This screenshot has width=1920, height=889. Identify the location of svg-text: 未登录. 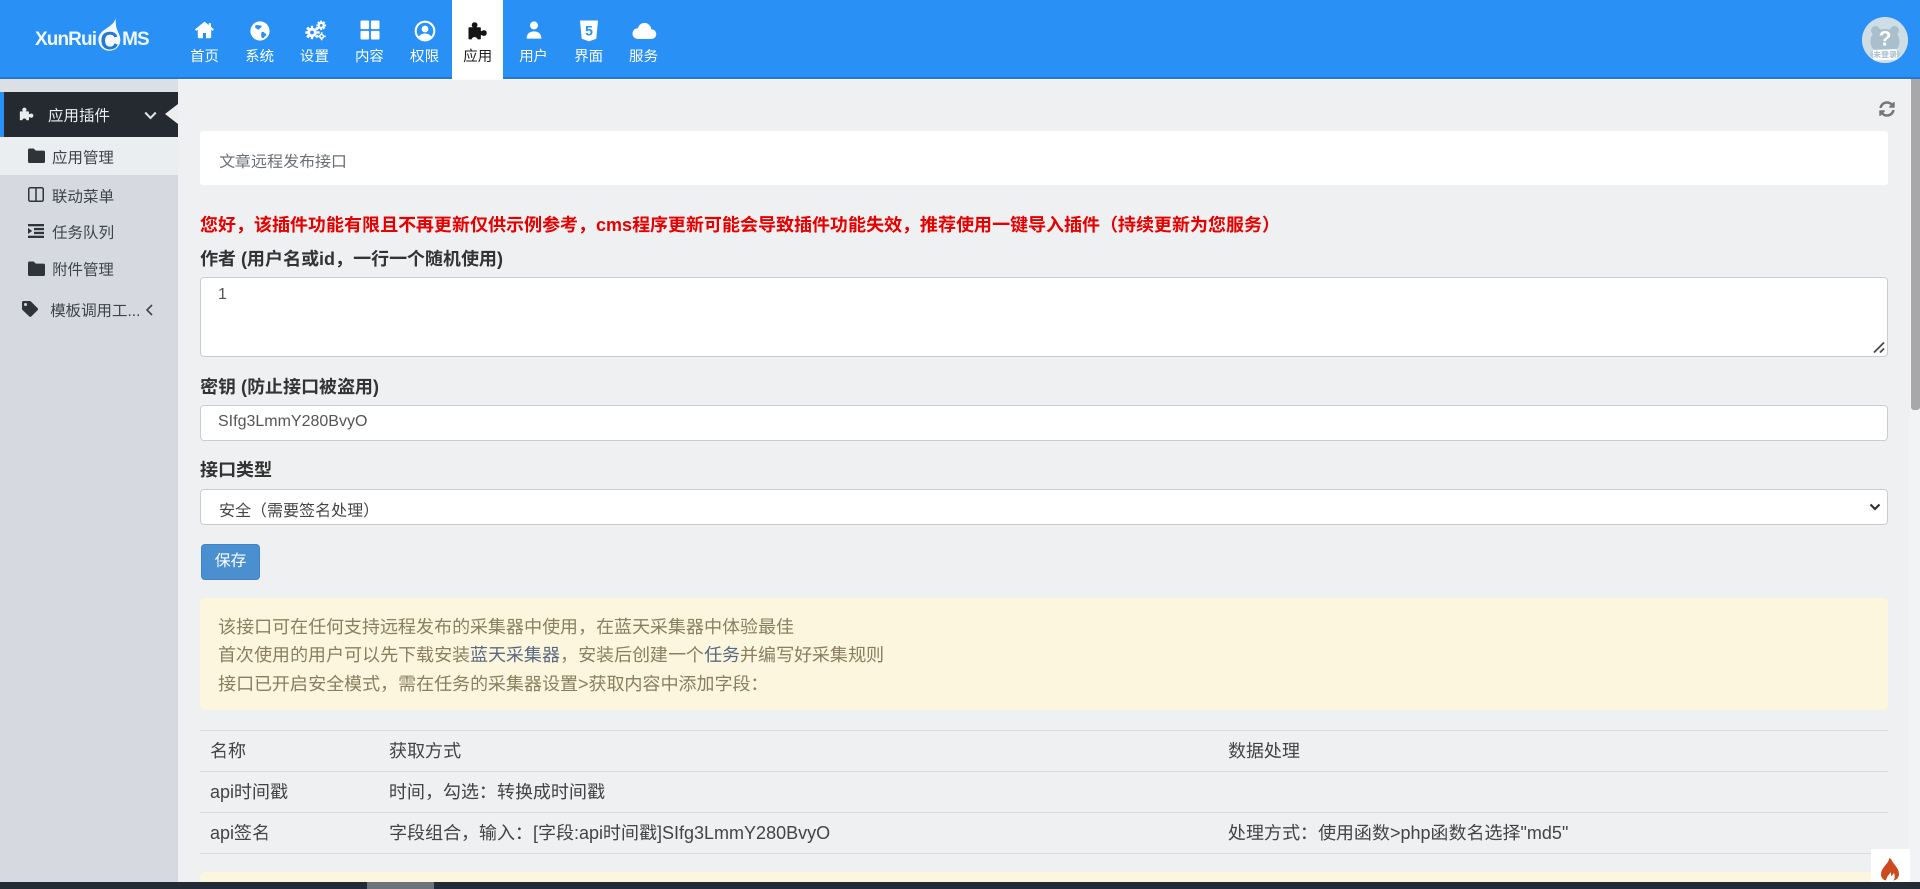
(1884, 55).